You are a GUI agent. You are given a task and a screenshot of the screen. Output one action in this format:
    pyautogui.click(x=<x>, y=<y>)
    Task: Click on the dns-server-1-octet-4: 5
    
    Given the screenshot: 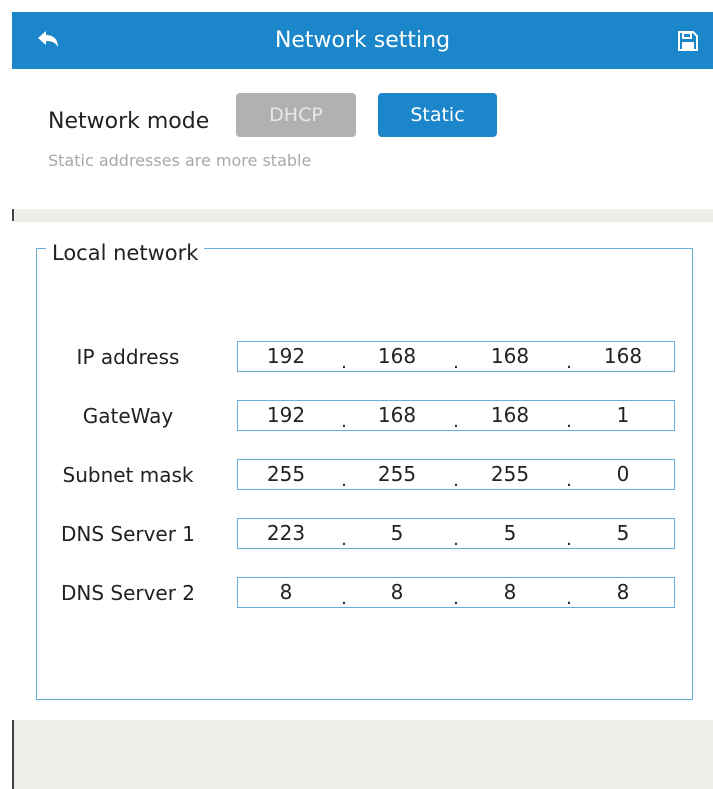 What is the action you would take?
    pyautogui.click(x=623, y=533)
    